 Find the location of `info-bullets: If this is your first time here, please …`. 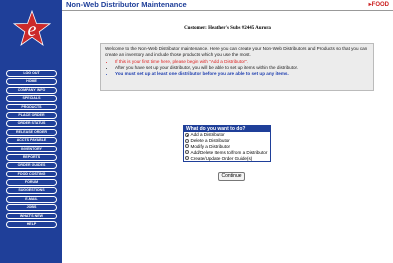

info-bullets: If this is your first time here, please … is located at coordinates (237, 68).